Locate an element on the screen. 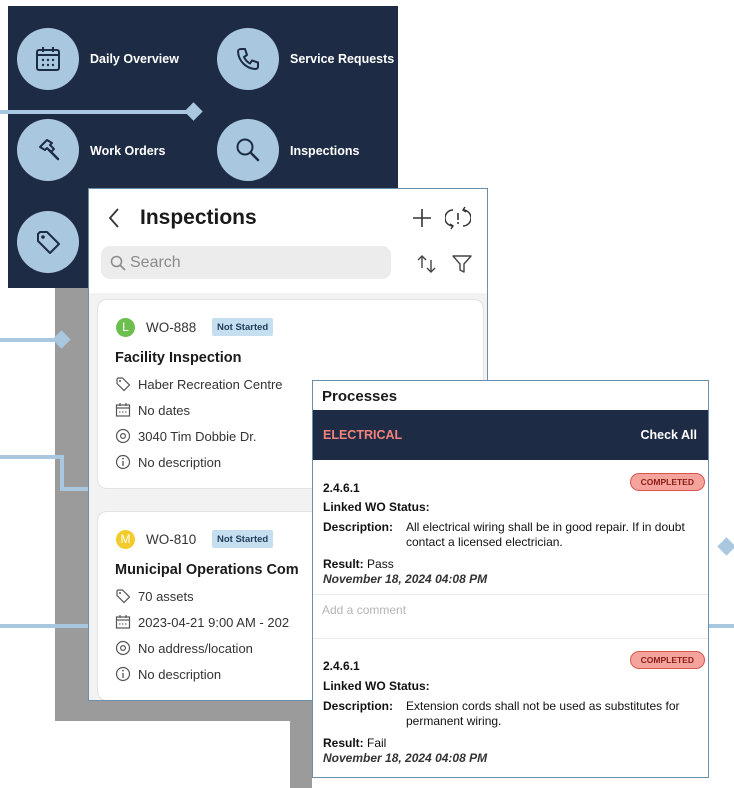 Image resolution: width=734 pixels, height=788 pixels. card-title: Municipal Operations Com is located at coordinates (207, 570).